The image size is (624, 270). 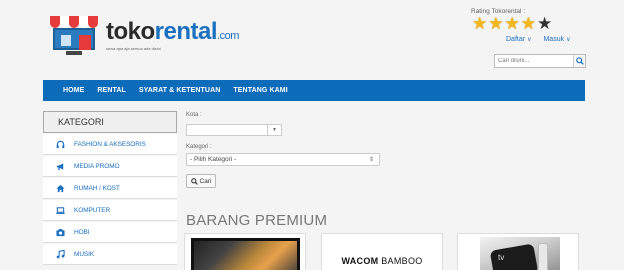 What do you see at coordinates (205, 181) in the screenshot?
I see `cari-label: Cari` at bounding box center [205, 181].